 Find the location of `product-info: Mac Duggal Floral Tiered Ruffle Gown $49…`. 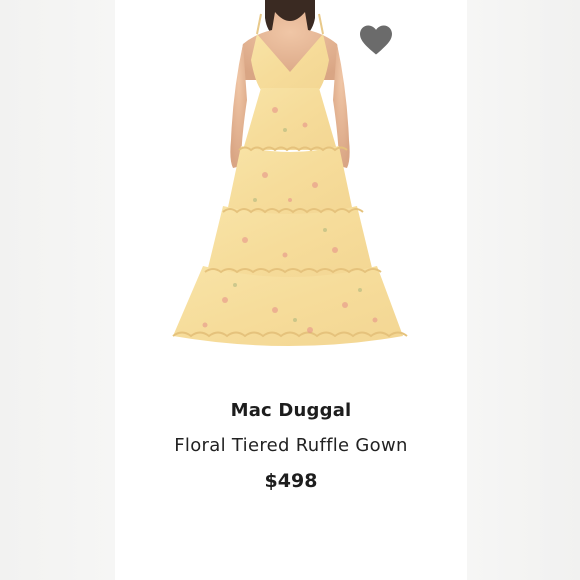

product-info: Mac Duggal Floral Tiered Ruffle Gown $49… is located at coordinates (291, 446).